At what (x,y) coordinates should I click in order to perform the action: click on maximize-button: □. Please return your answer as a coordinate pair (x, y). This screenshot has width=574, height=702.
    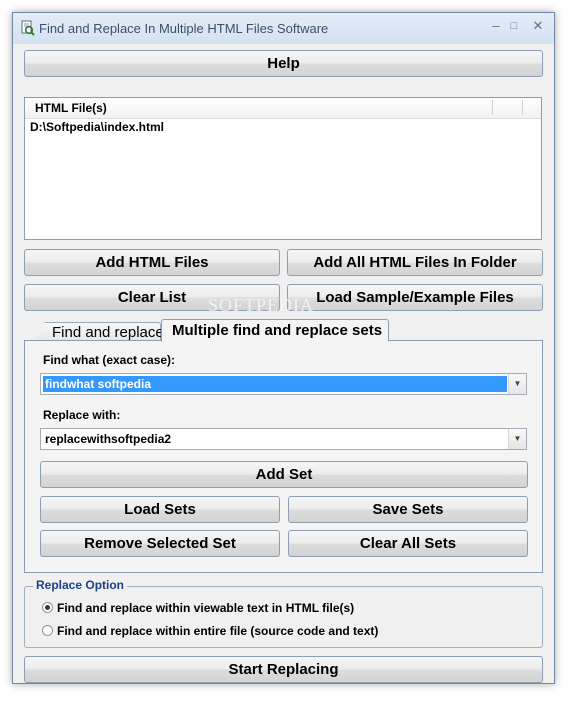
    Looking at the image, I should click on (514, 26).